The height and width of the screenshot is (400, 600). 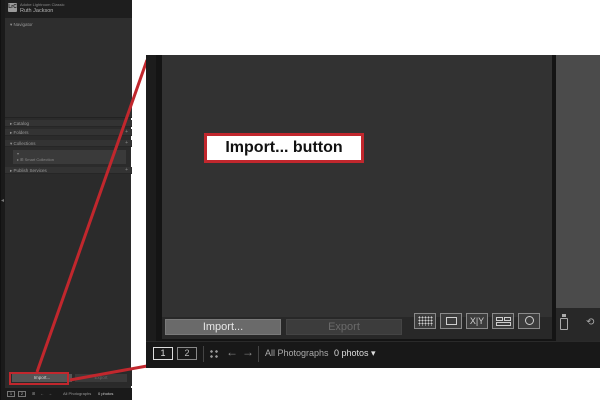 I want to click on compare-view-icon: X|Y, so click(x=477, y=321).